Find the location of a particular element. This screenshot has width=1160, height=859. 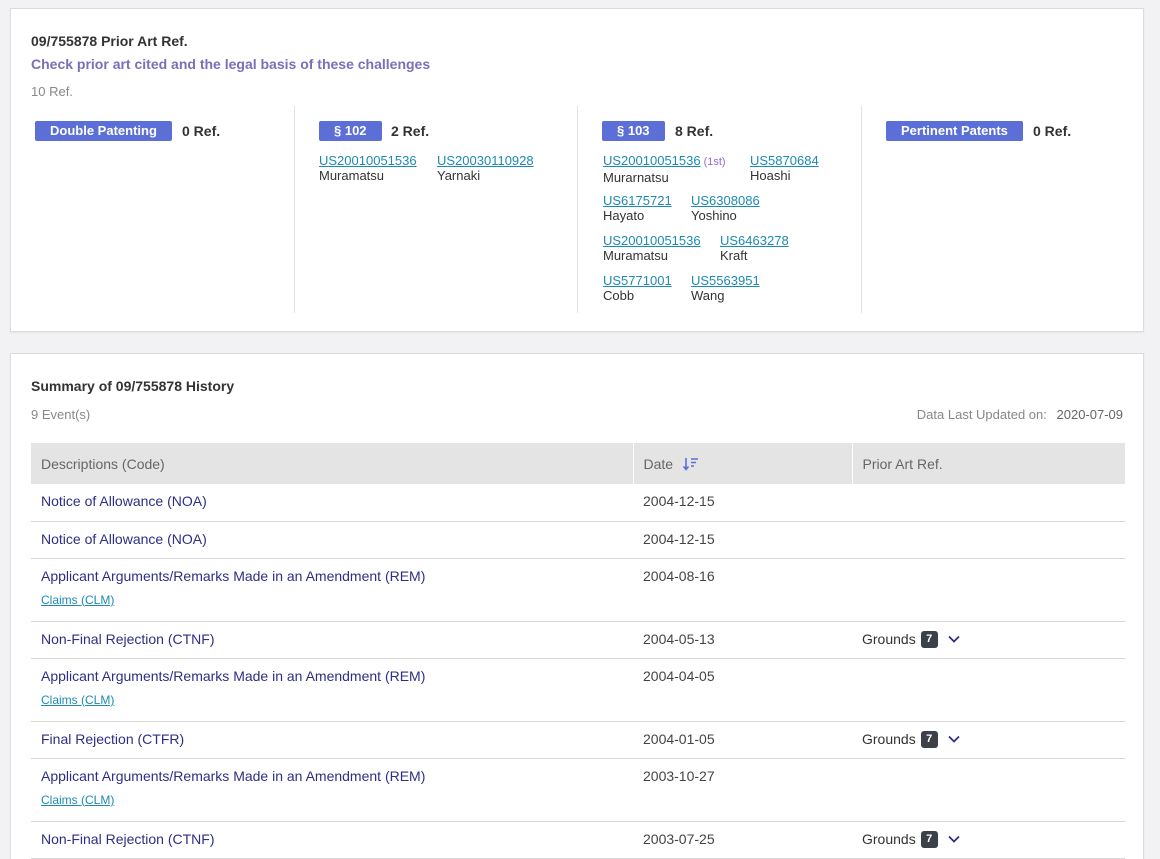

ref-inventor: Murarnatsu is located at coordinates (636, 177).